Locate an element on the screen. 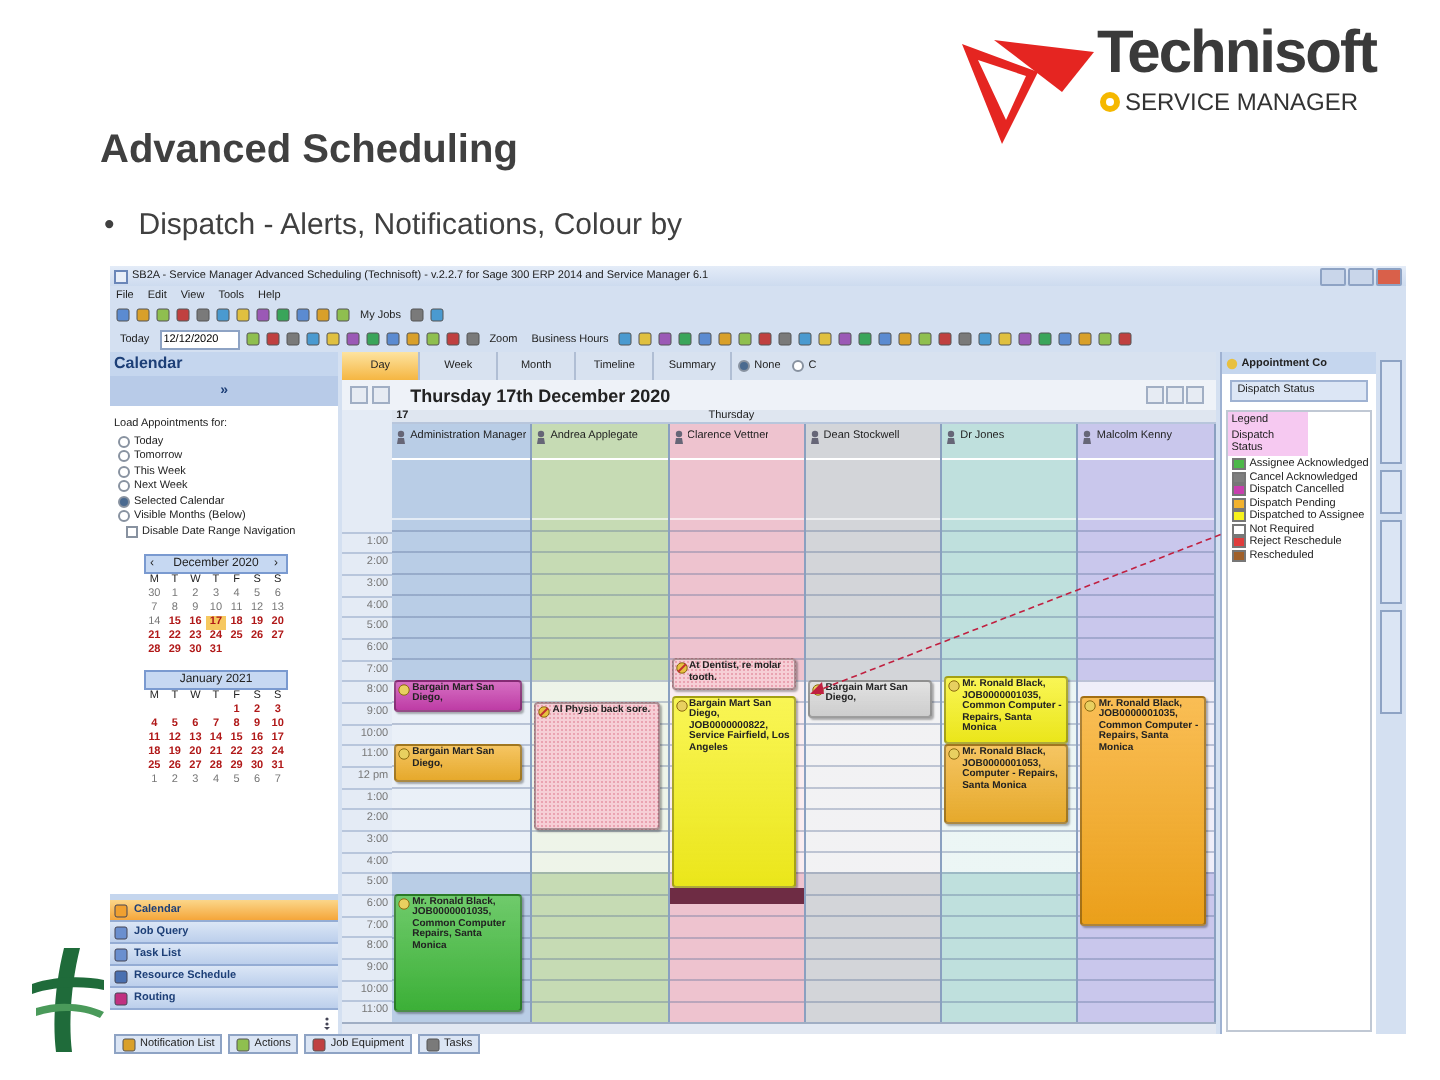  overflow-icon is located at coordinates (327, 1022).